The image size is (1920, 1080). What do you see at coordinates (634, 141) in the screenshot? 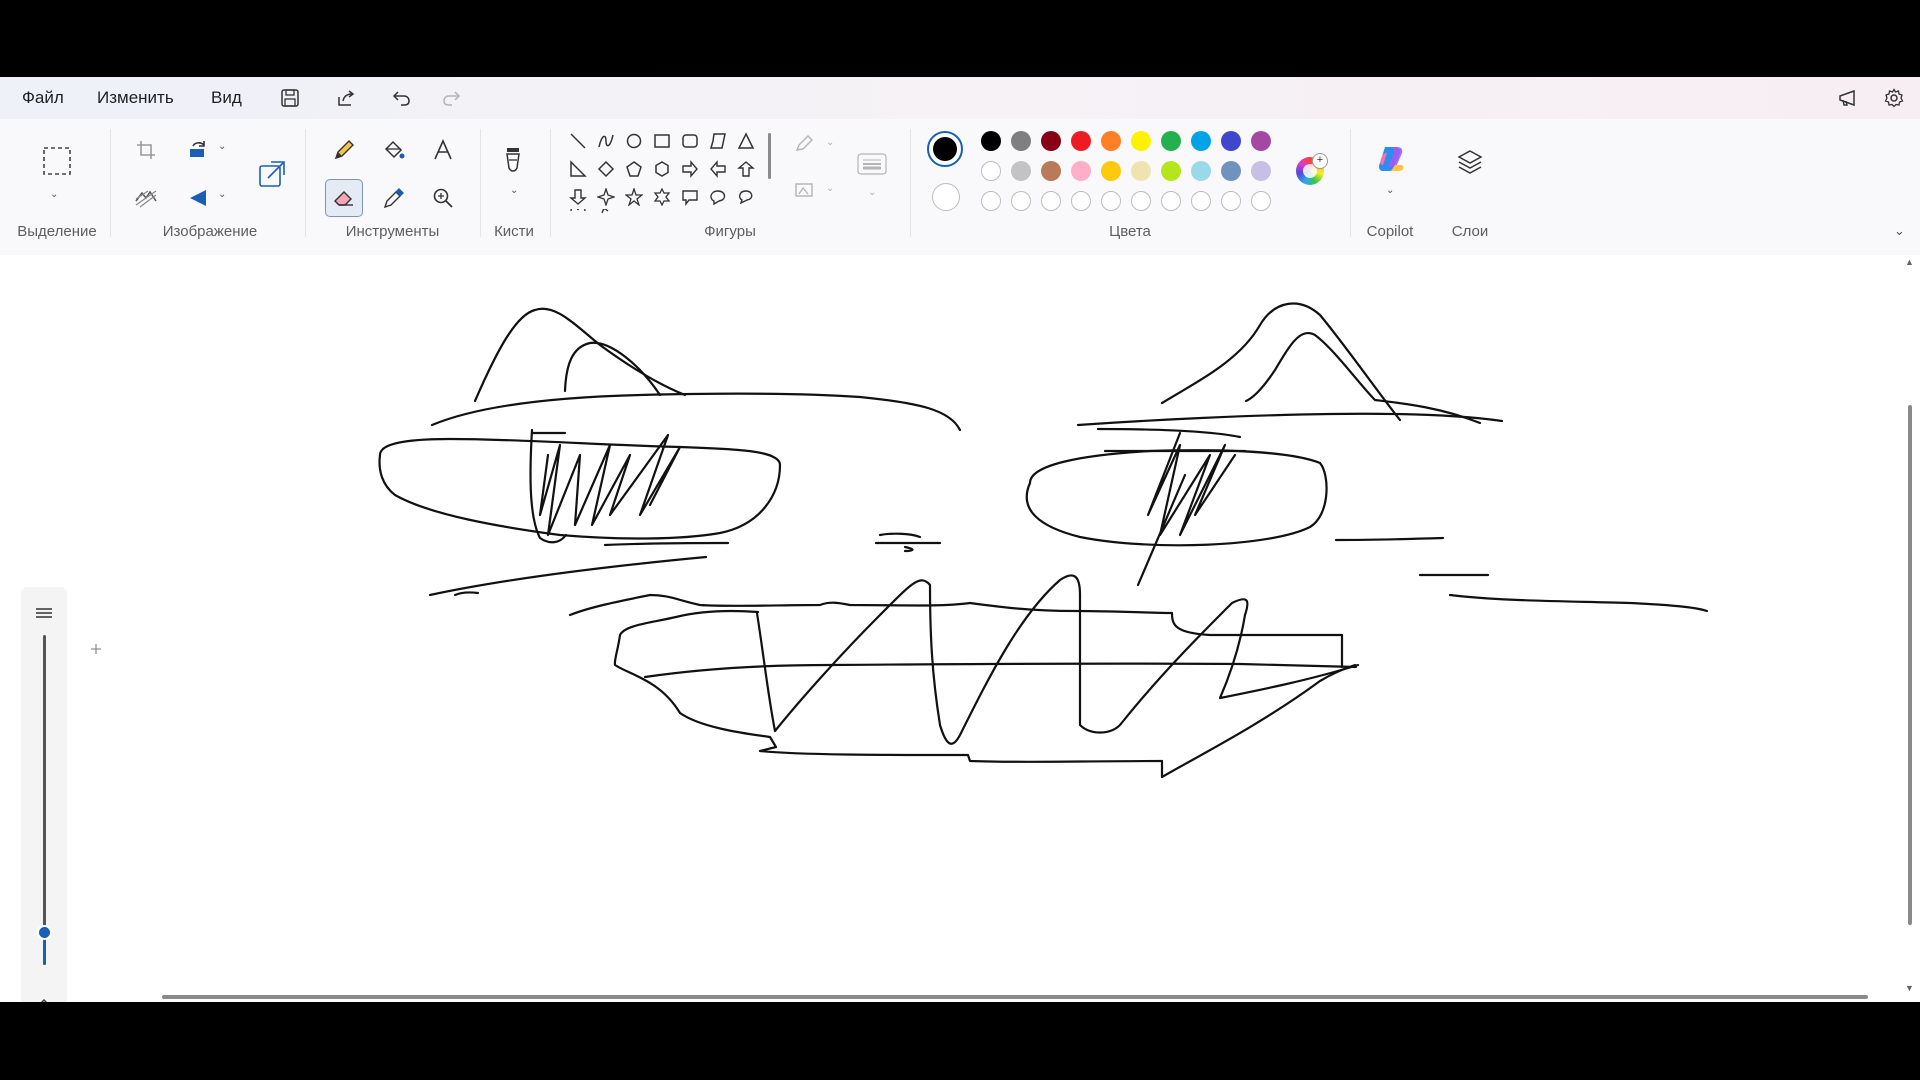
I see `shape-oval` at bounding box center [634, 141].